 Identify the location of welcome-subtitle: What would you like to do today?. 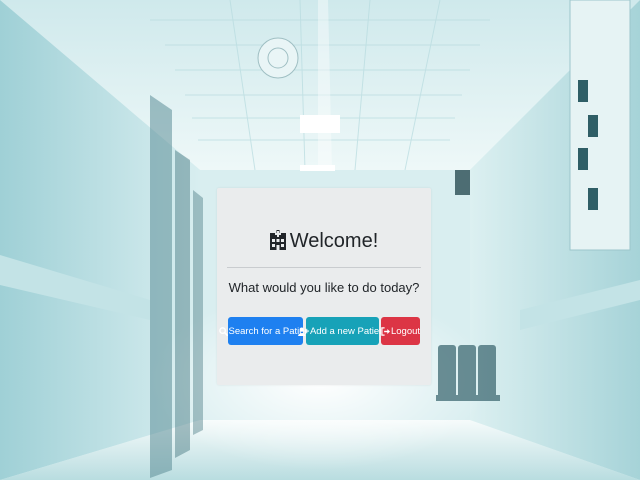
(324, 287).